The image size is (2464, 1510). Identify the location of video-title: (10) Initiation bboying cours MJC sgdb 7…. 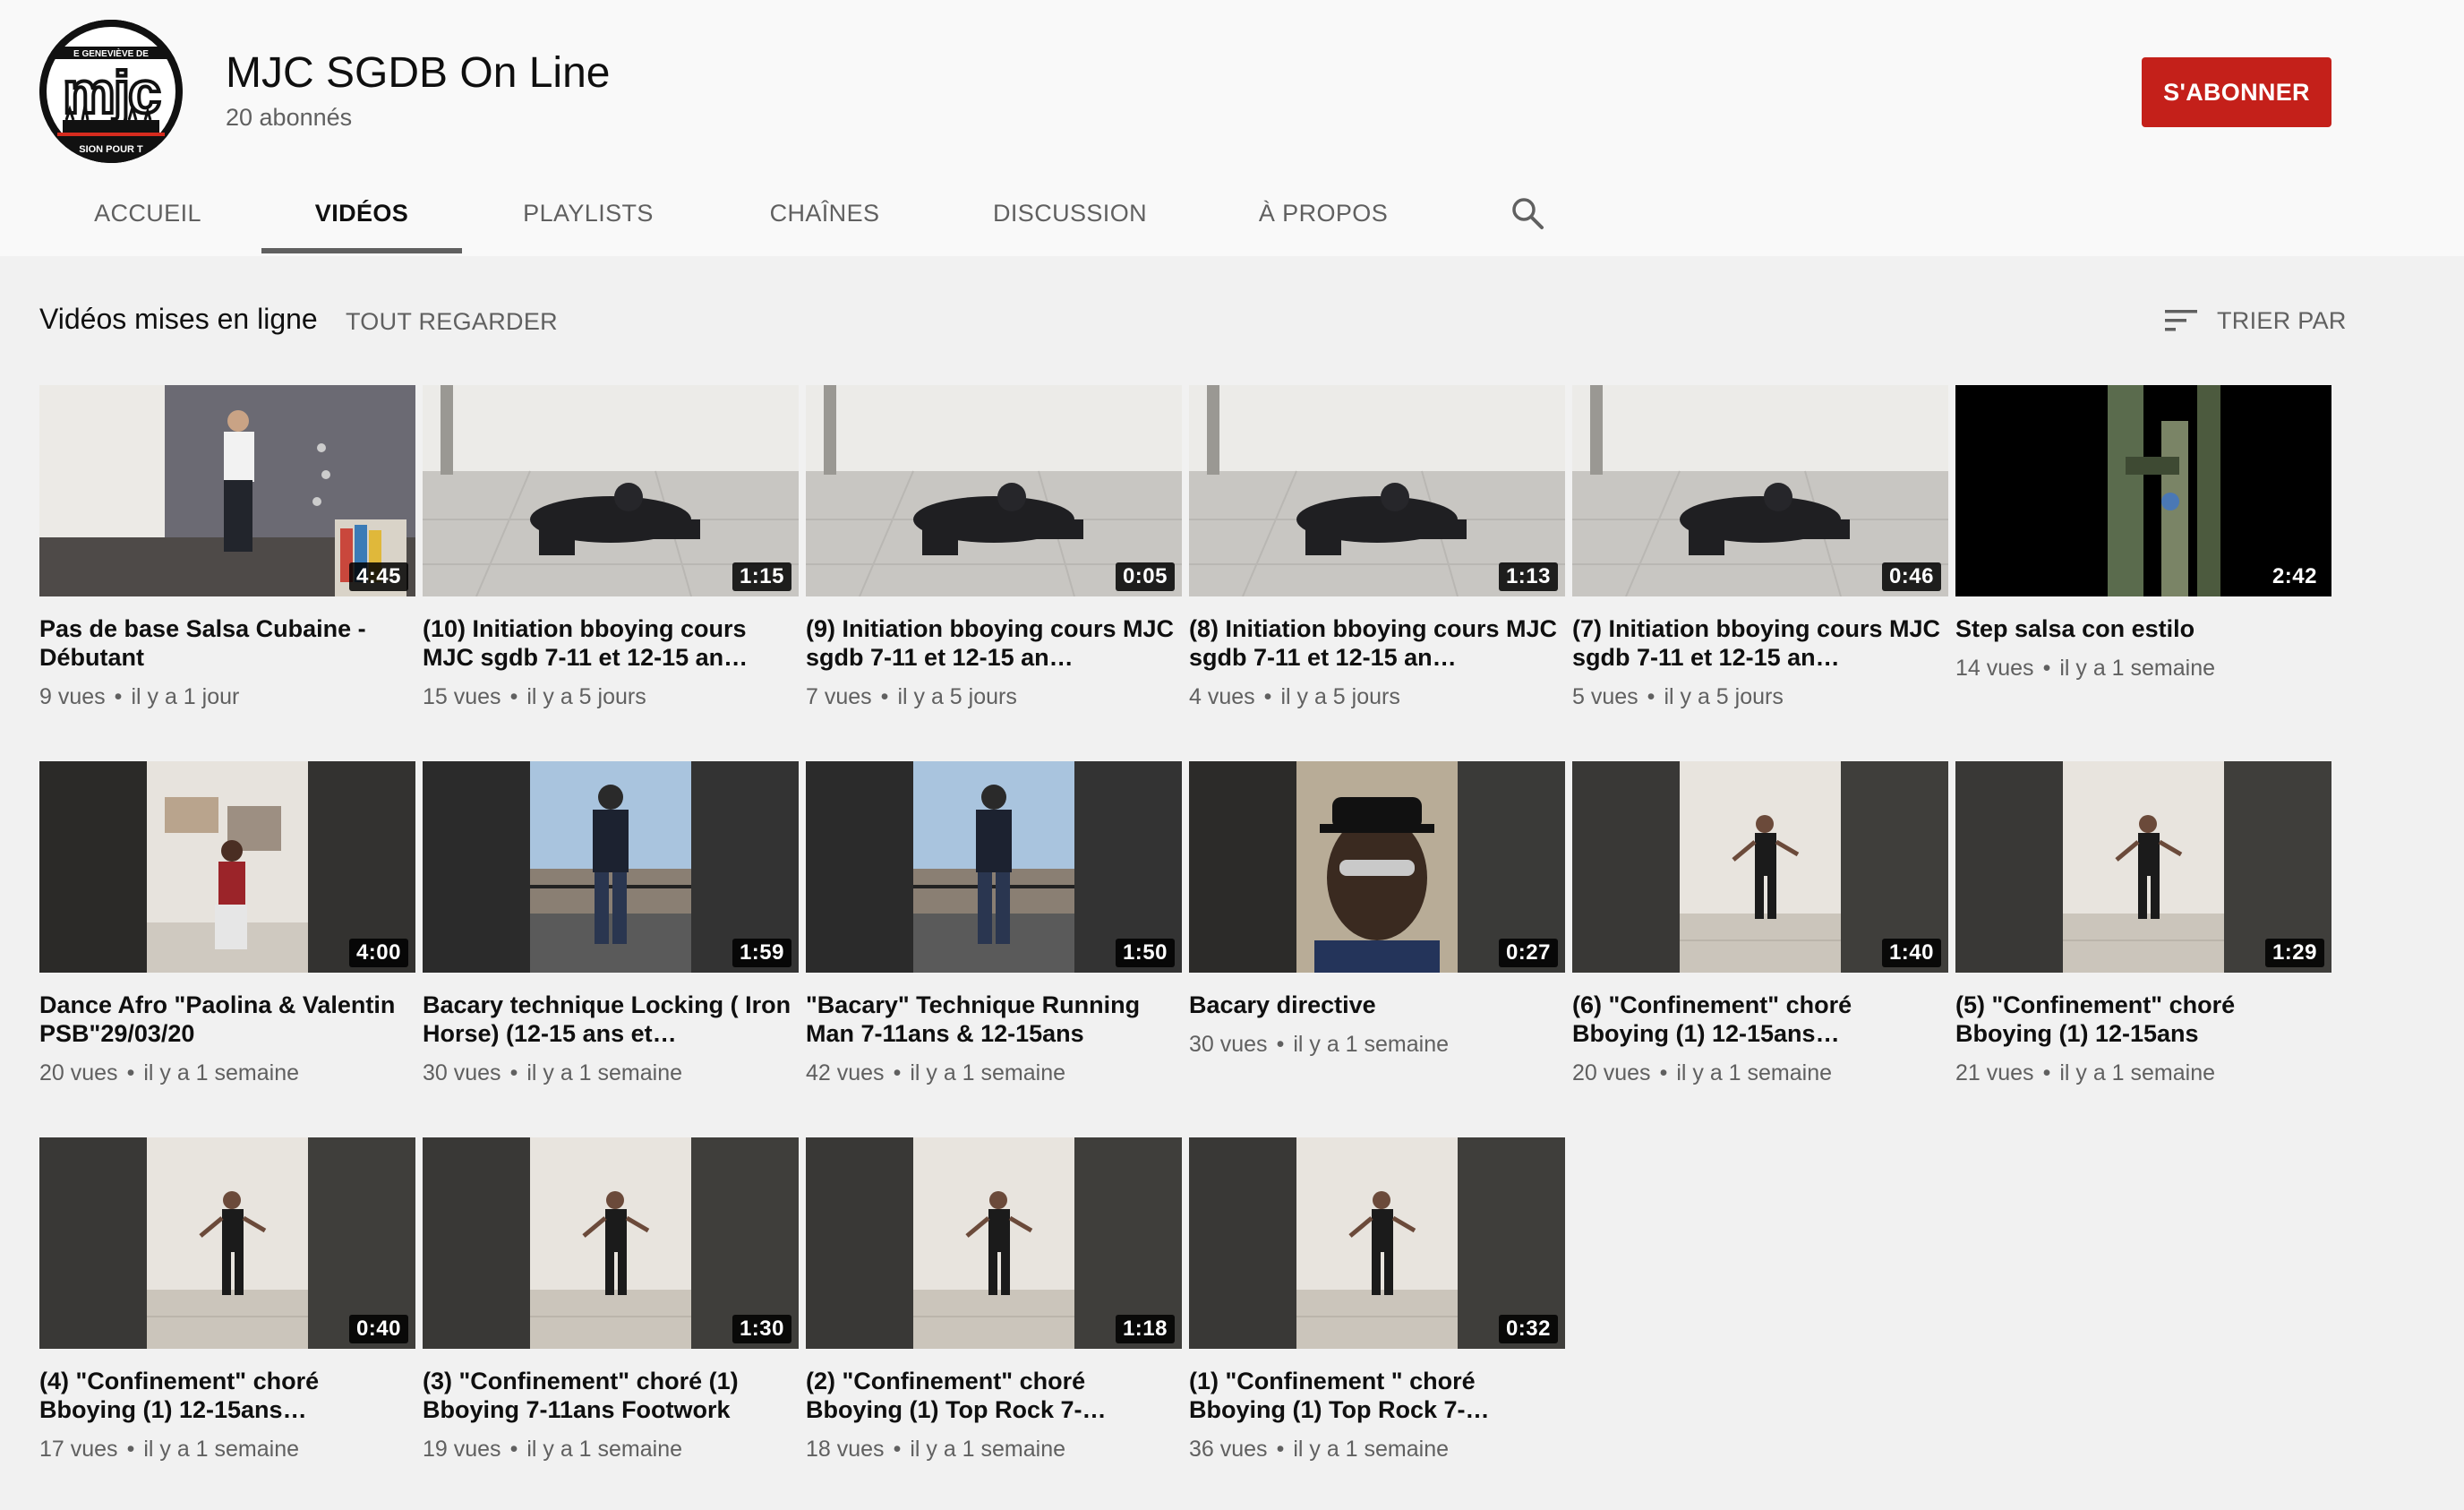
(611, 643).